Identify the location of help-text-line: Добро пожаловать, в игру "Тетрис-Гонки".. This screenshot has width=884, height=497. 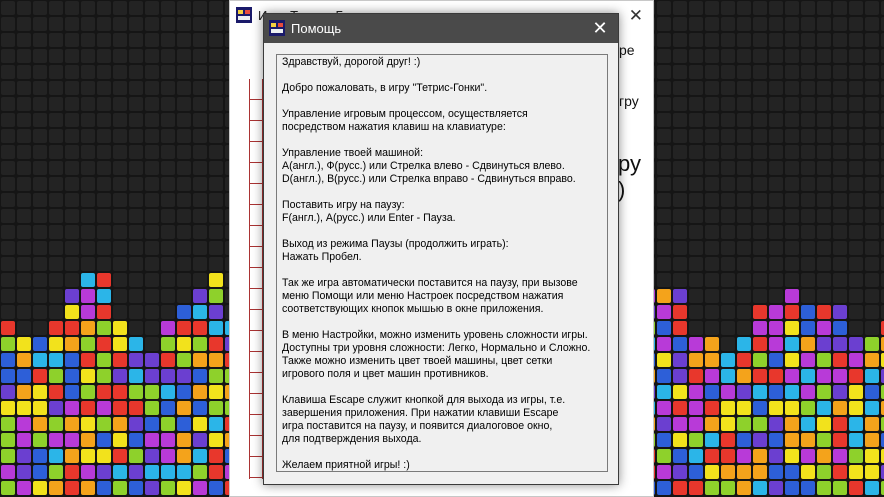
(385, 88).